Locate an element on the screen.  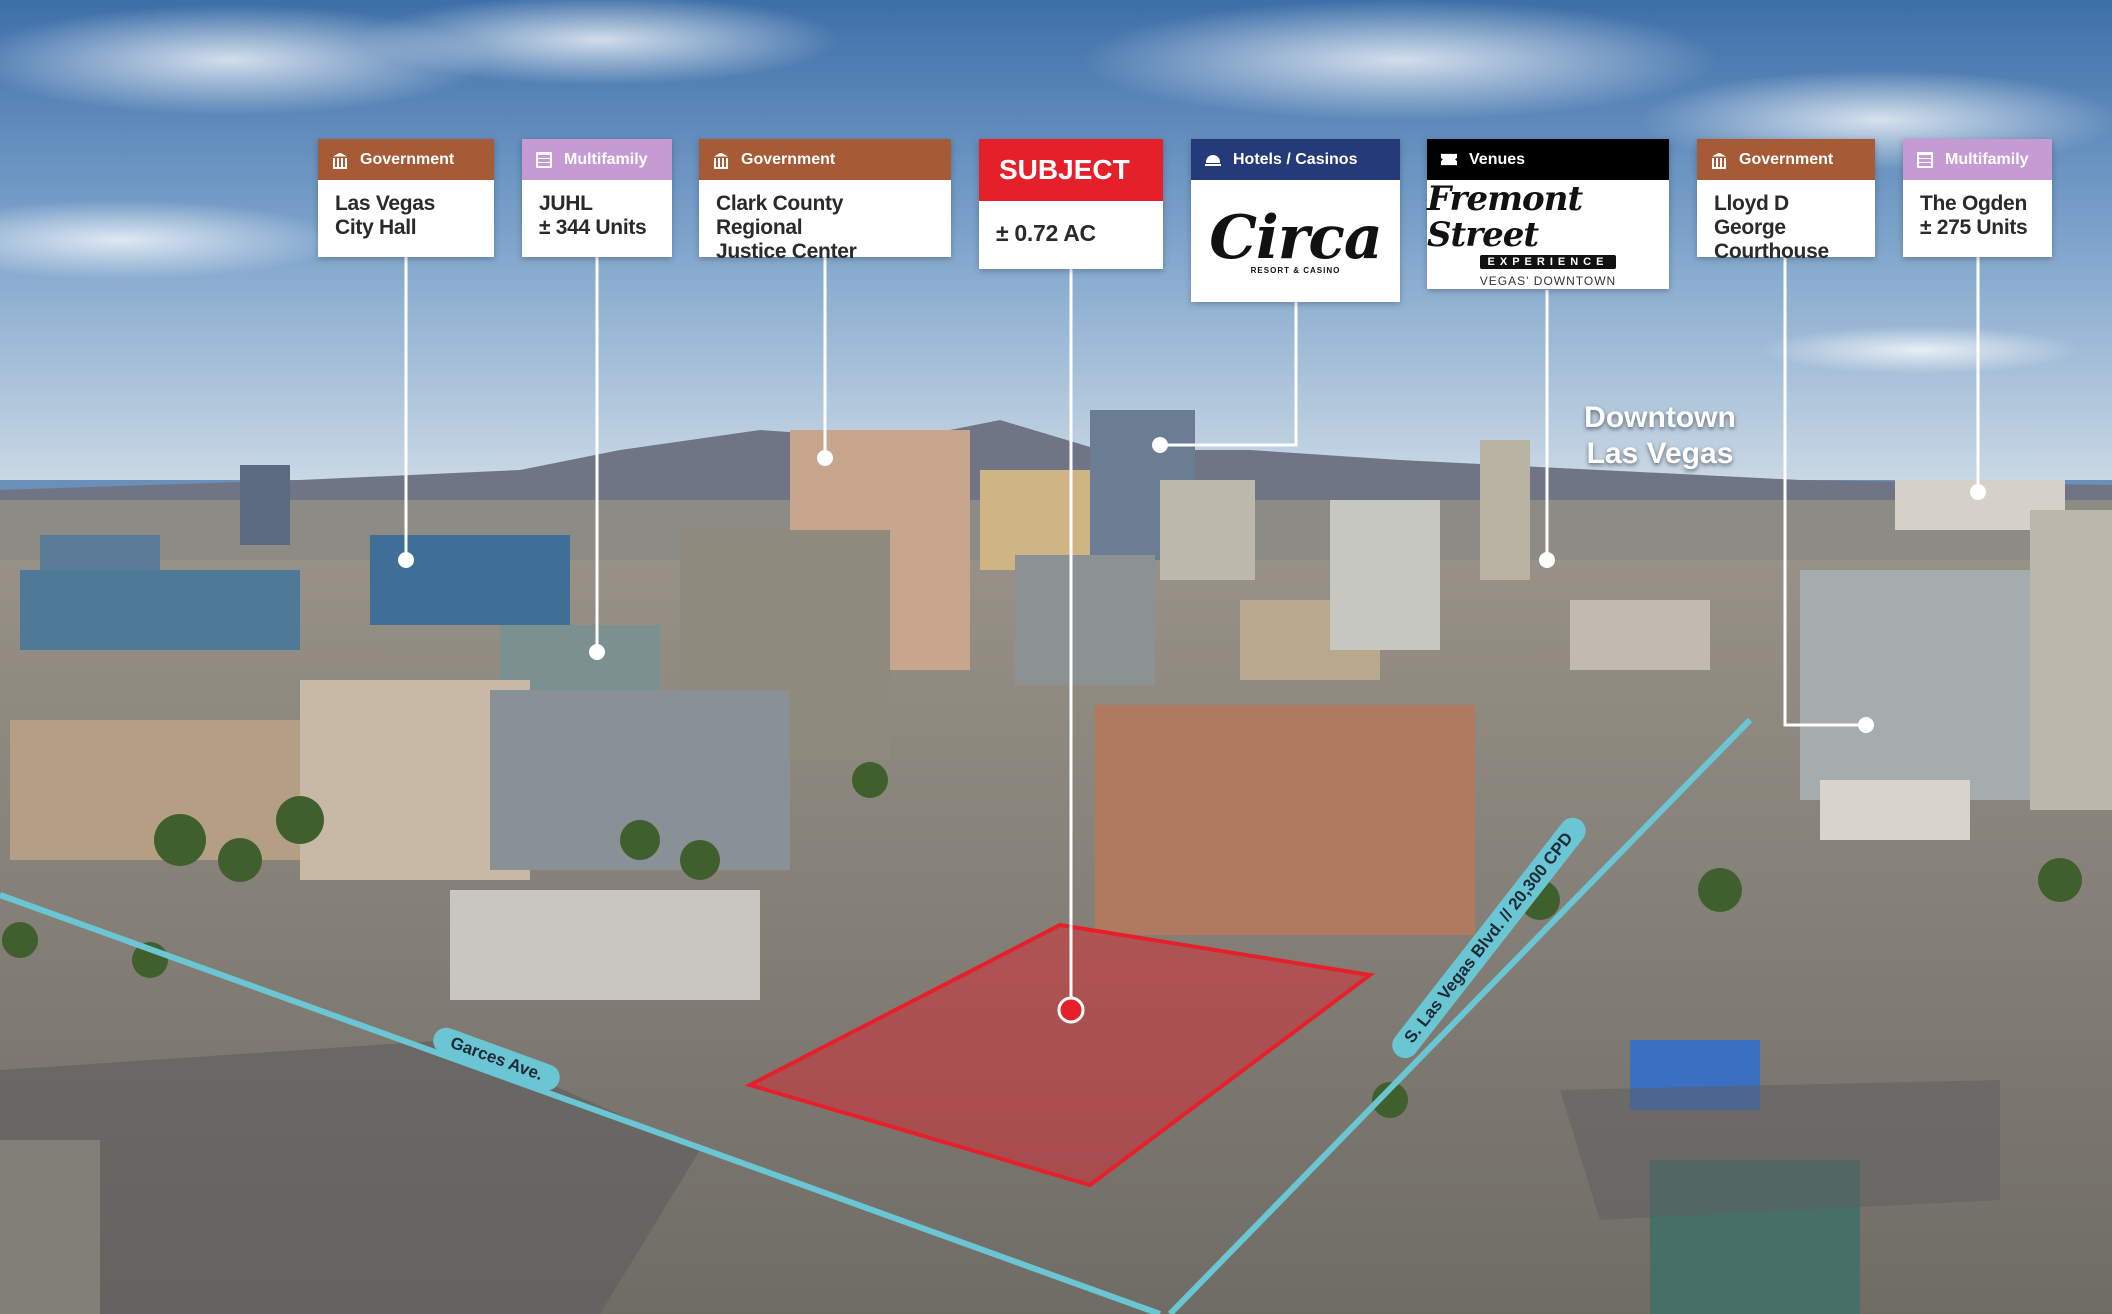
hotel-bell-icon is located at coordinates (1213, 160).